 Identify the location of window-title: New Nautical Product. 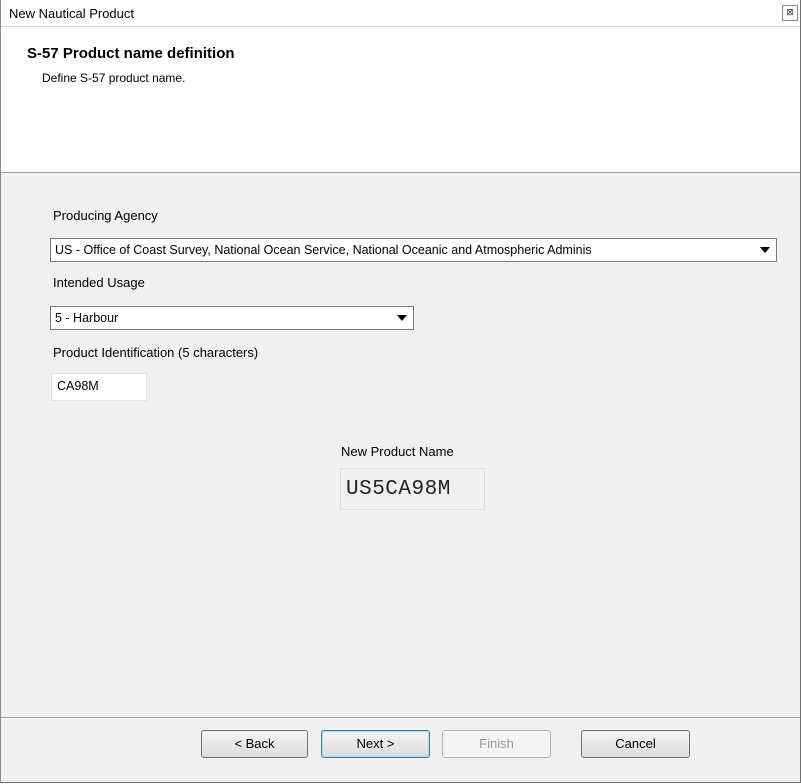
(71, 13).